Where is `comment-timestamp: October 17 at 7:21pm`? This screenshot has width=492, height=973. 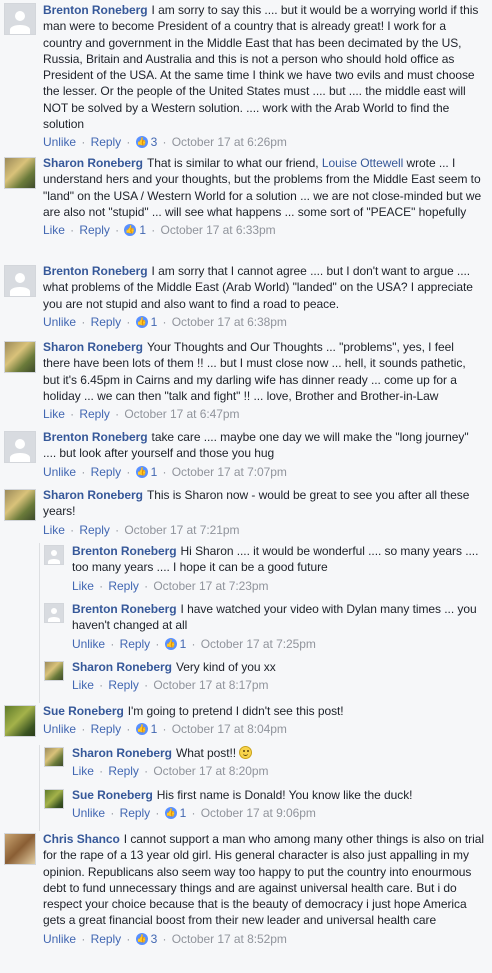 comment-timestamp: October 17 at 7:21pm is located at coordinates (181, 530).